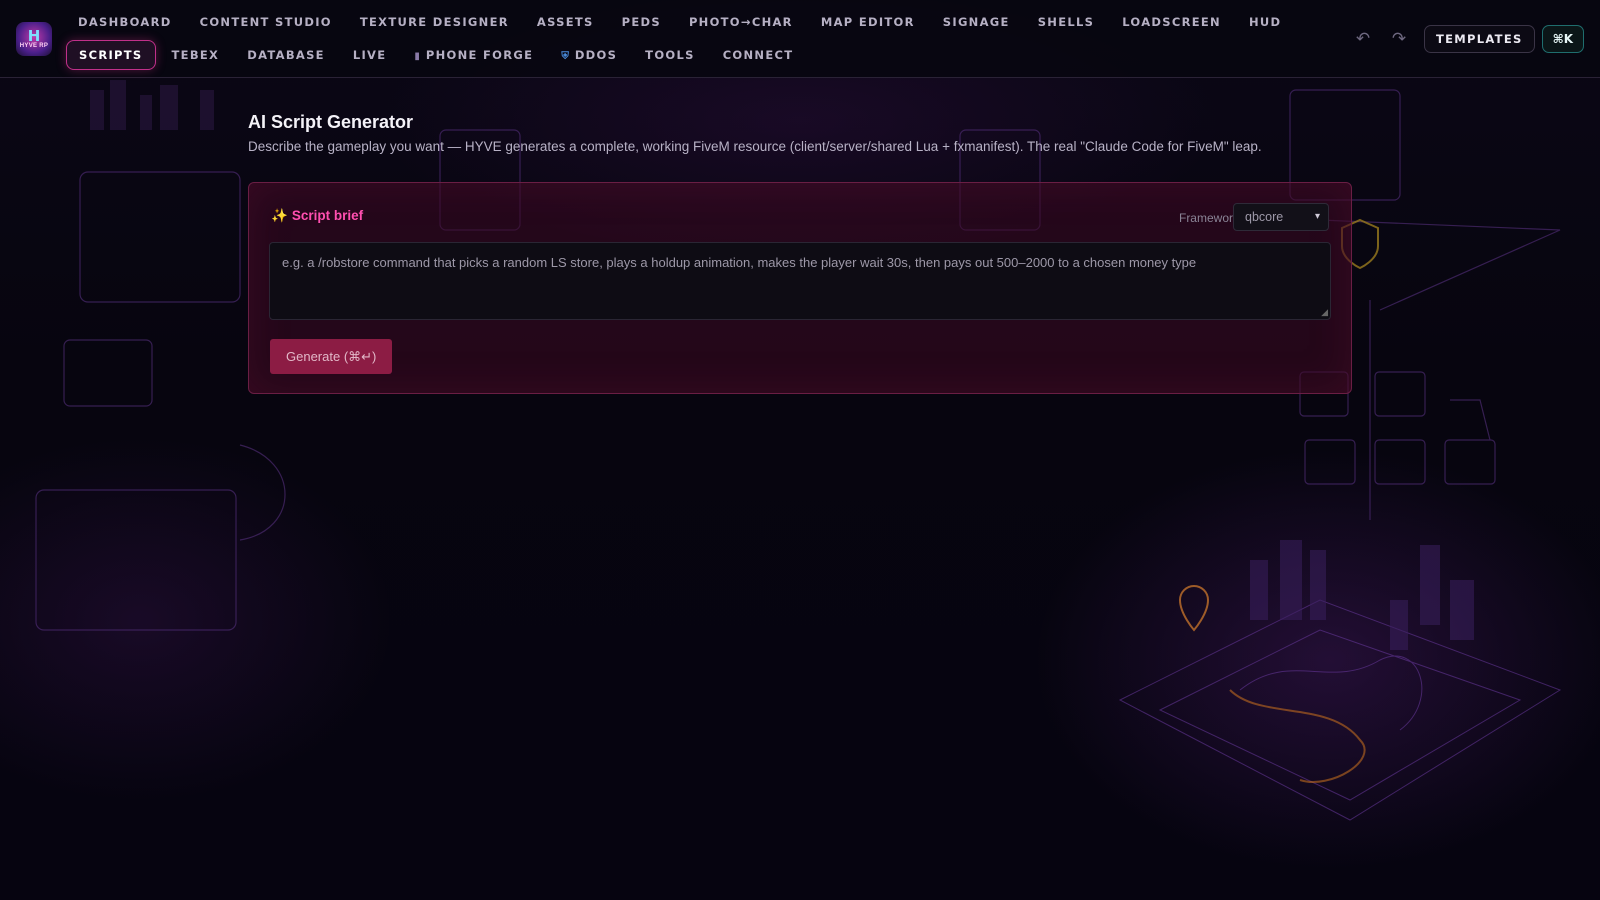 The image size is (1600, 900). What do you see at coordinates (741, 22) in the screenshot?
I see `nav-photo-char: PHOTO→CHAR` at bounding box center [741, 22].